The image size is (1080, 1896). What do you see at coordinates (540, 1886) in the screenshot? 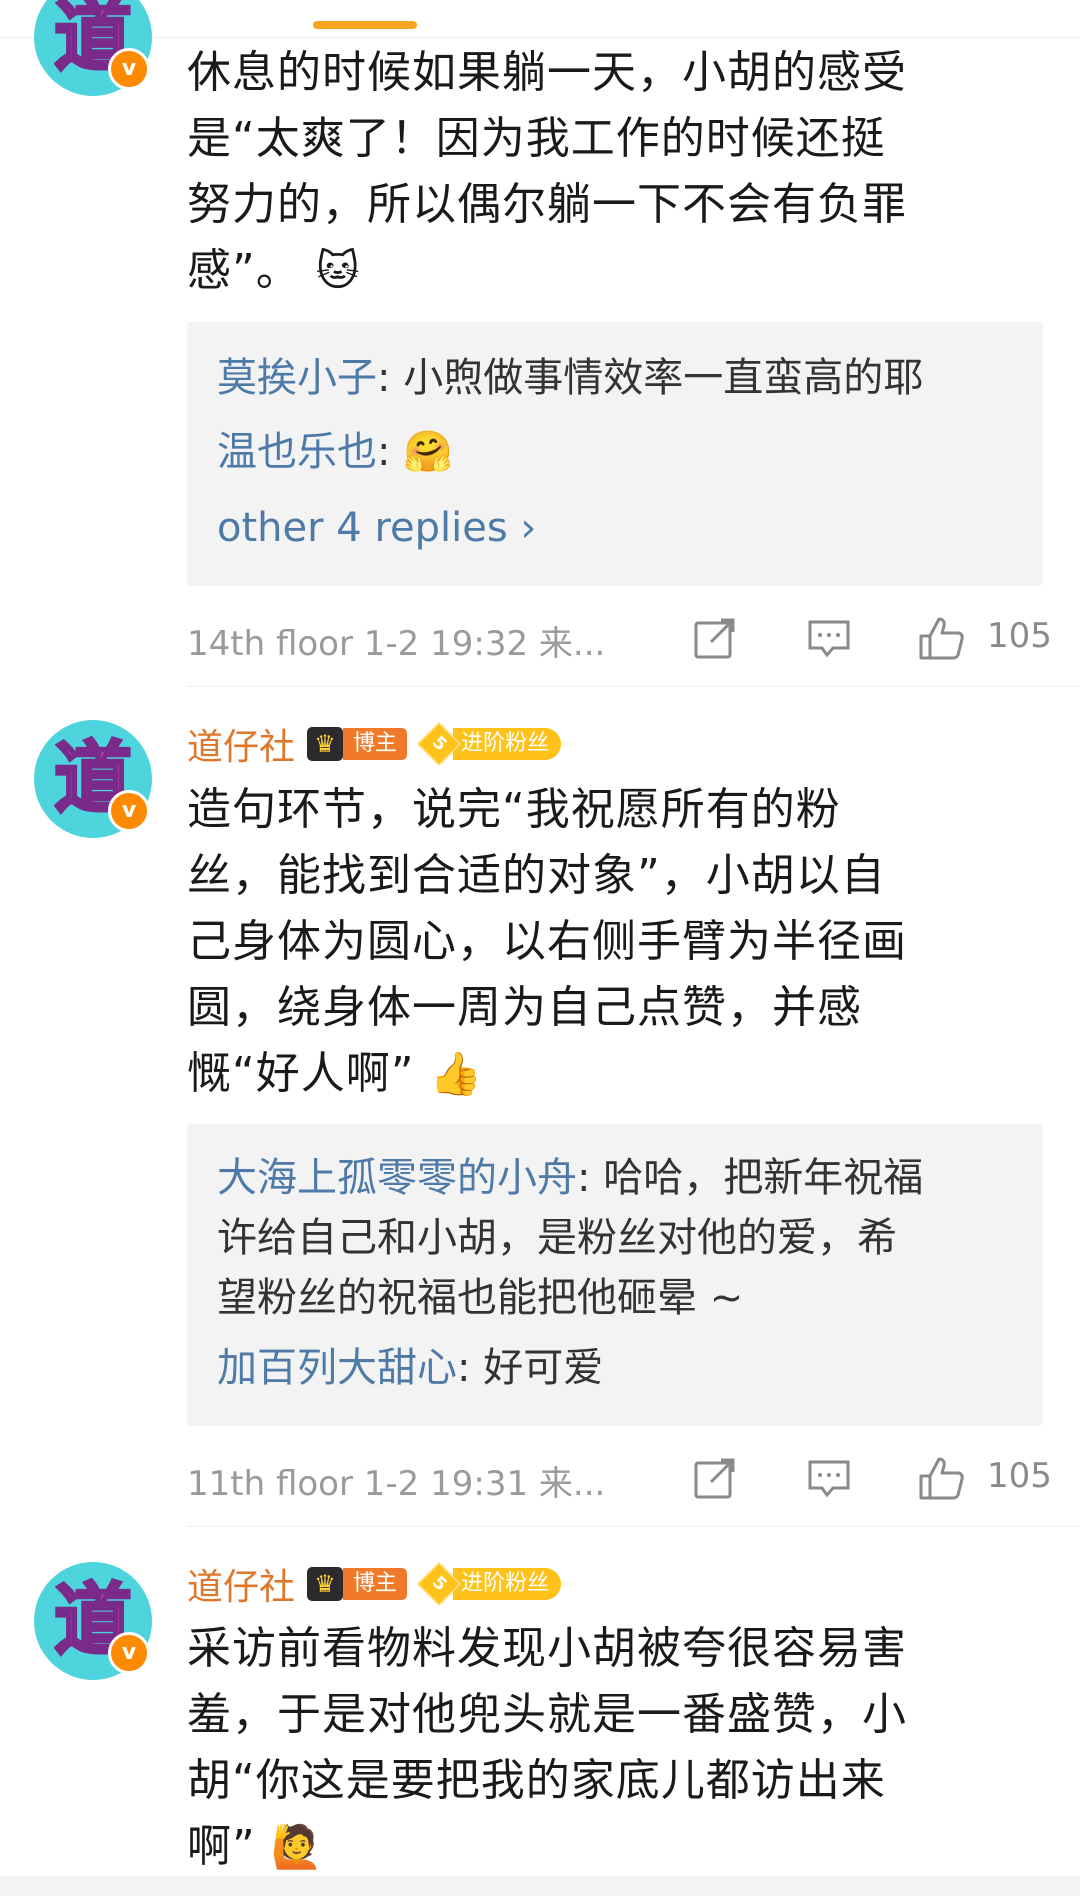
I see `bottom-bar` at bounding box center [540, 1886].